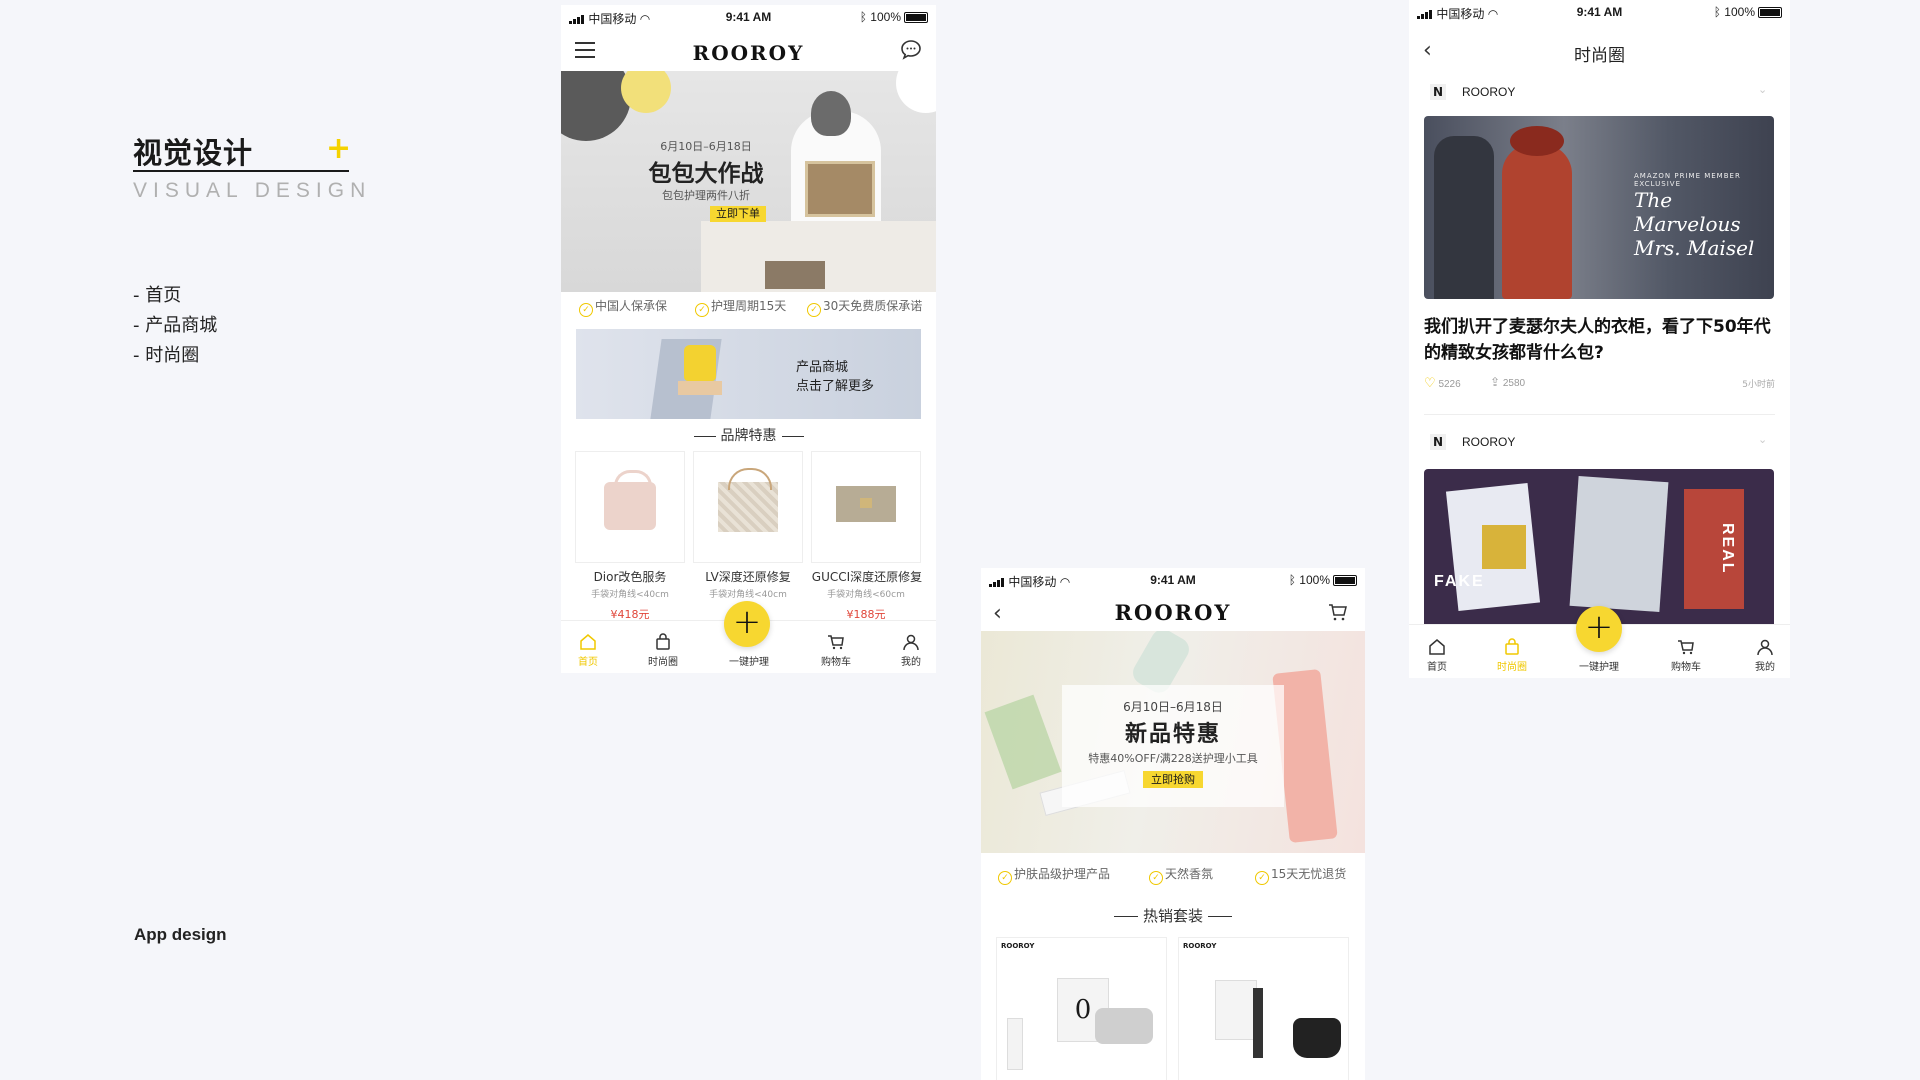  What do you see at coordinates (1758, 385) in the screenshot?
I see `post-time: 5小时前` at bounding box center [1758, 385].